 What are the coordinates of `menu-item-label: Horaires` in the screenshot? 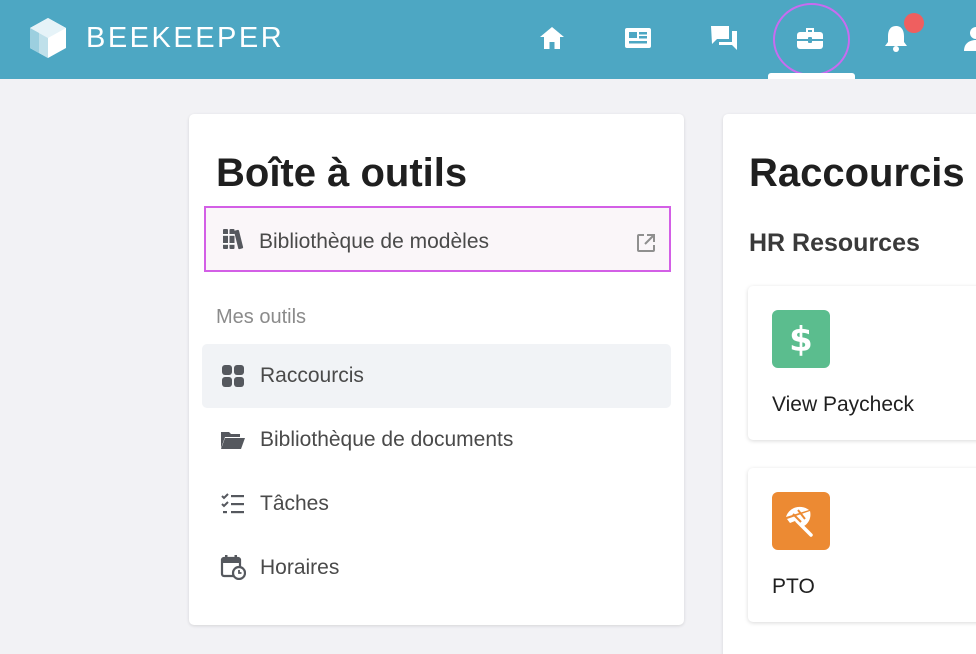 It's located at (300, 567).